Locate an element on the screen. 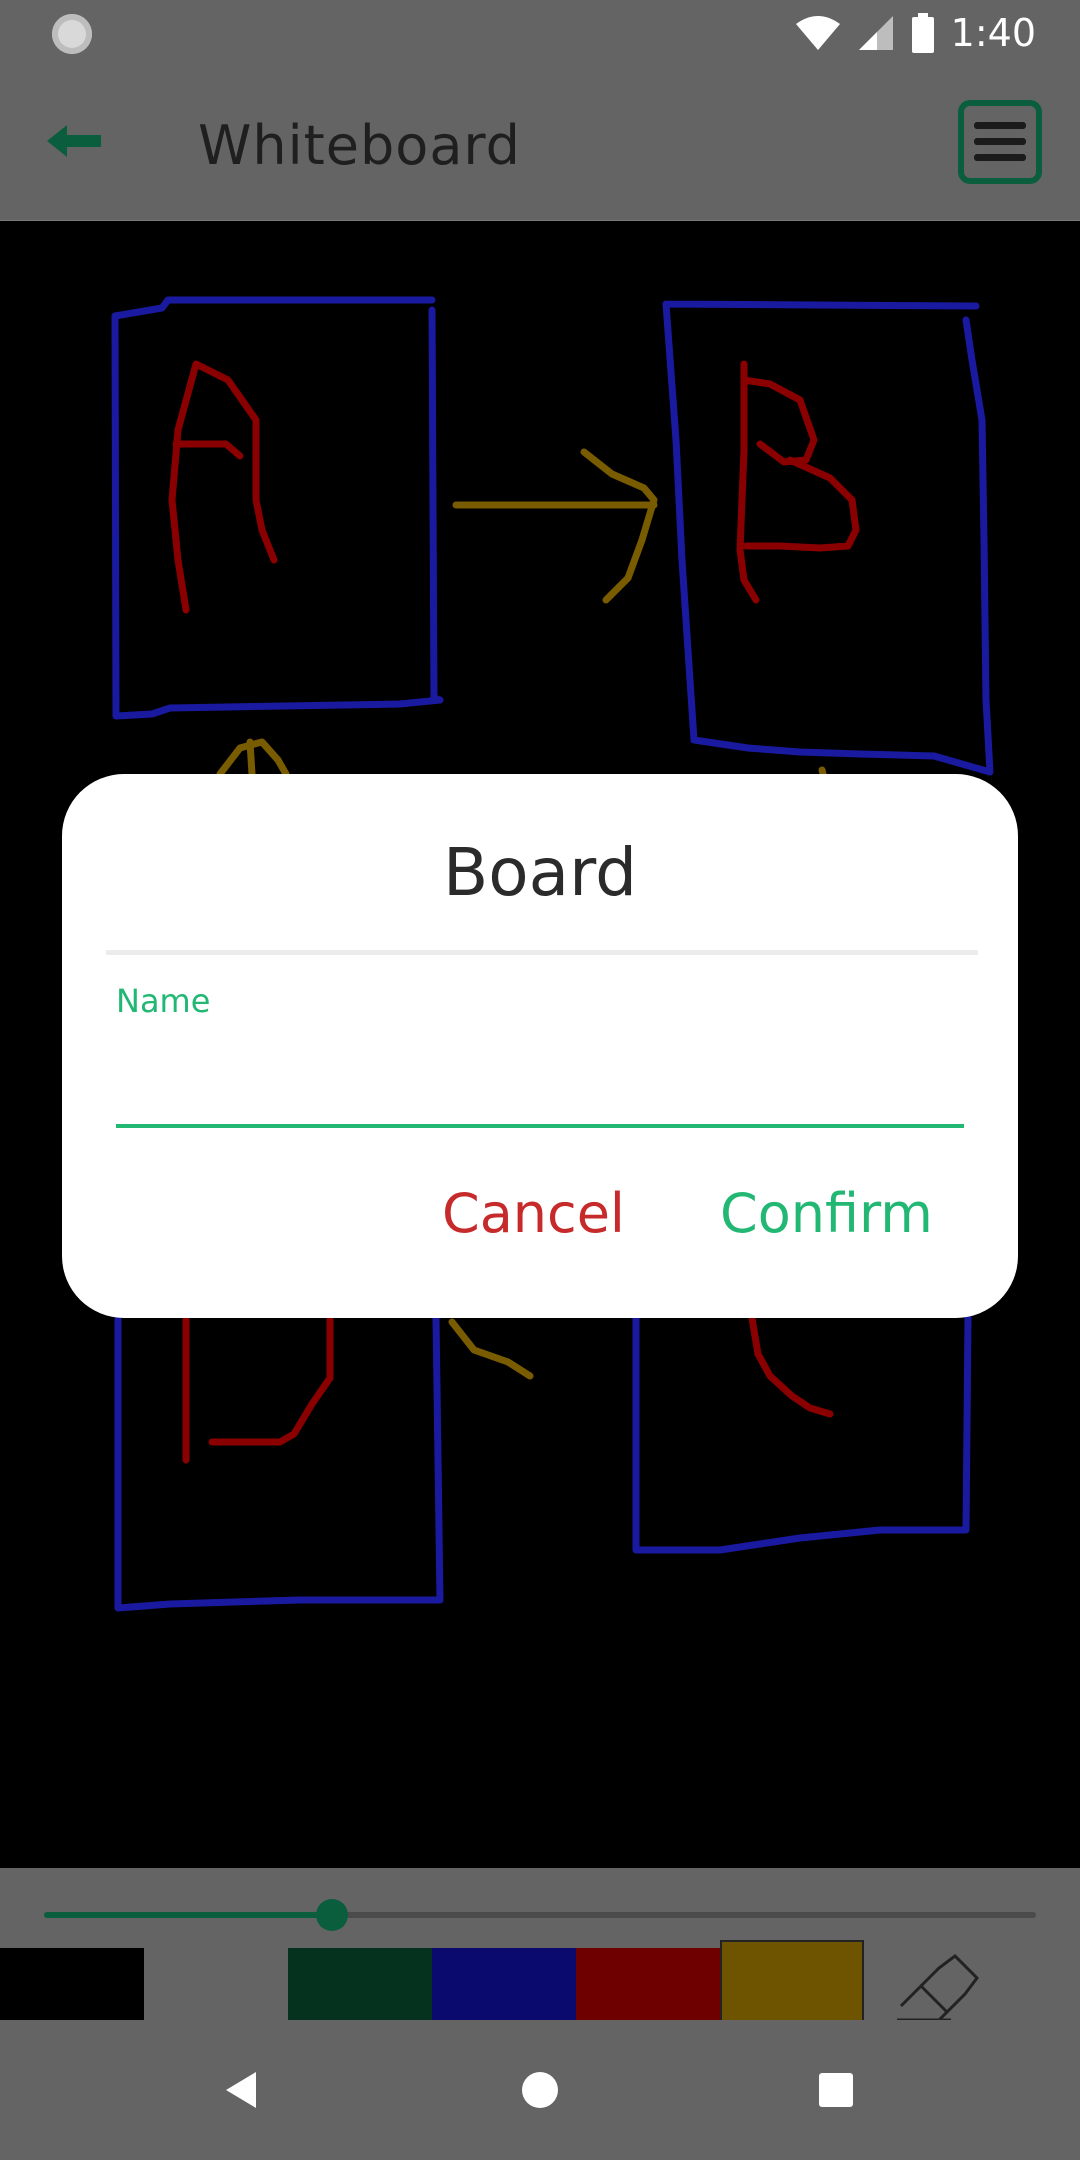 This screenshot has width=1080, height=2160. back-triangle-icon is located at coordinates (241, 2090).